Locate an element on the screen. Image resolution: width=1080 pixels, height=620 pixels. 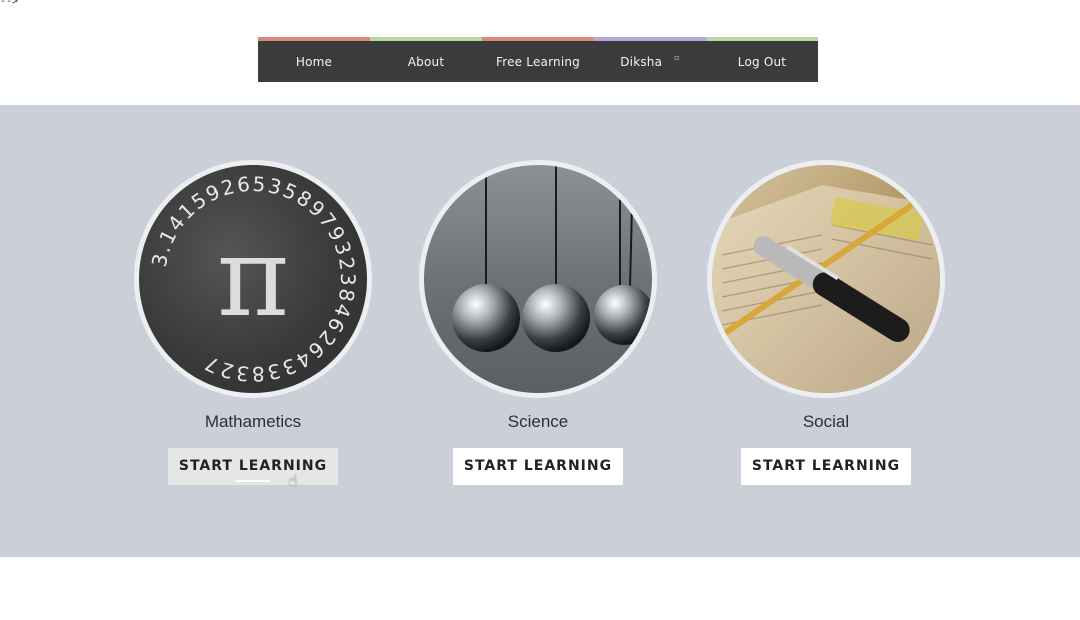
math-start-label: START LEARNING is located at coordinates (253, 466).